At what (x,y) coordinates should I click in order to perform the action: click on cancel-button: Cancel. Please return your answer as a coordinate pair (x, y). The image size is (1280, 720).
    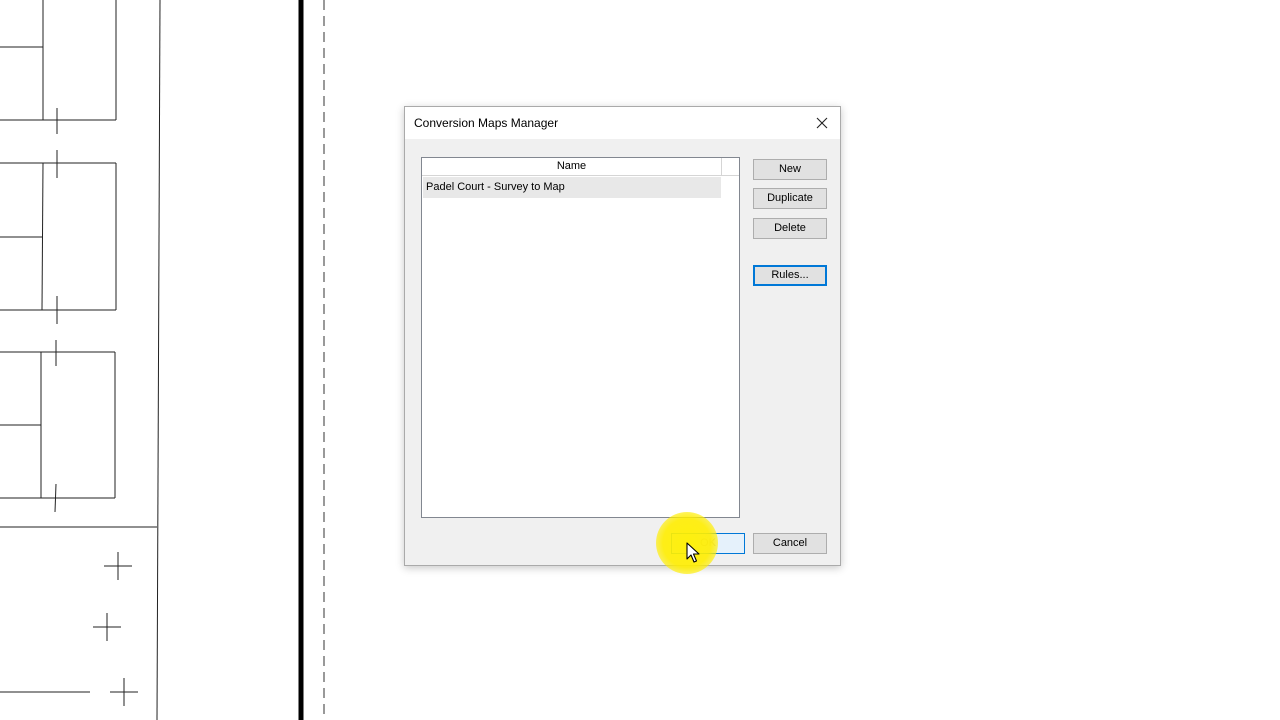
    Looking at the image, I should click on (790, 543).